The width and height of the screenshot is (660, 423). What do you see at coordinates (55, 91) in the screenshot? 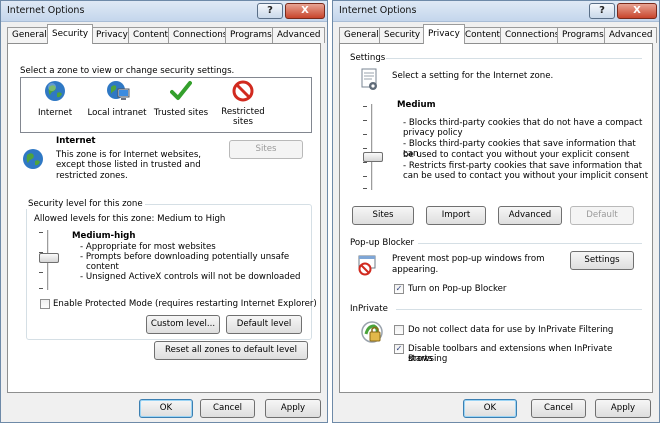
I see `globe-icon` at bounding box center [55, 91].